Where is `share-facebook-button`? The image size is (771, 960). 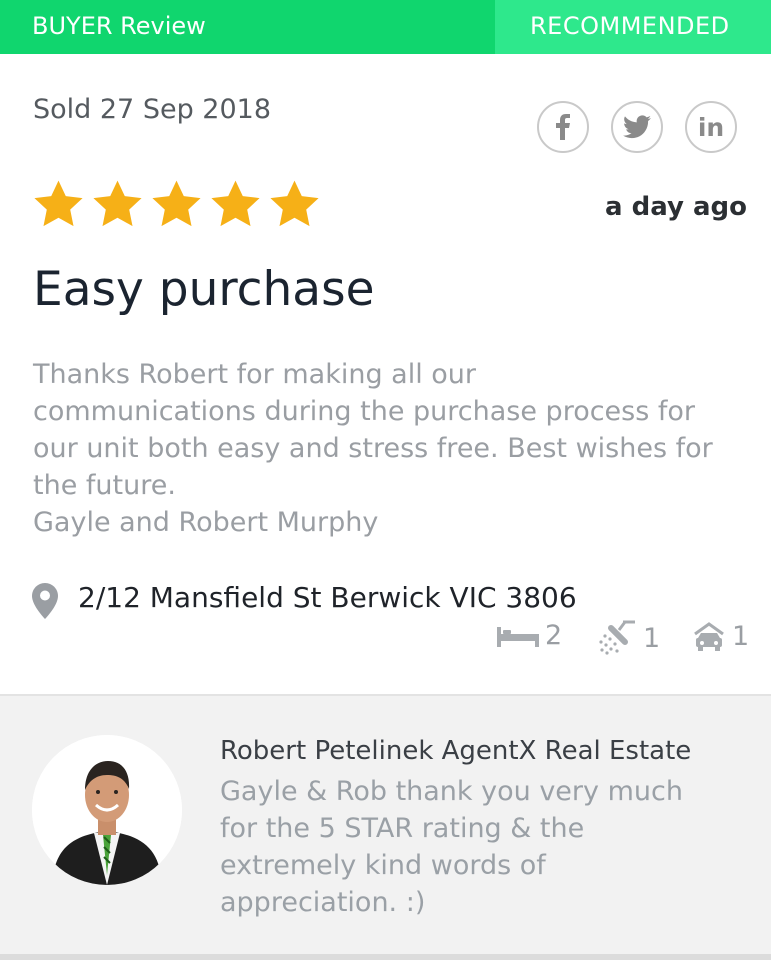
share-facebook-button is located at coordinates (563, 127).